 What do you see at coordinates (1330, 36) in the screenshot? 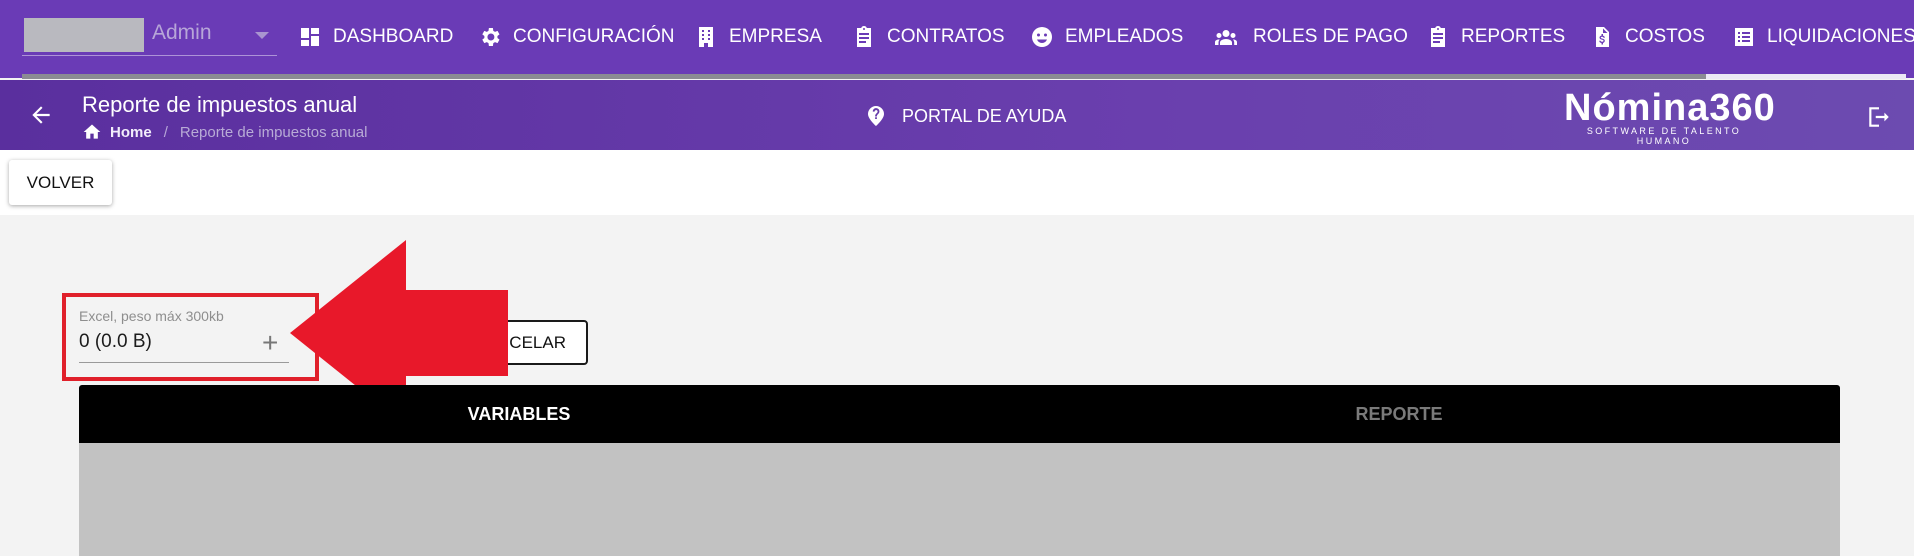
I see `nav-label: ROLES DE PAGO` at bounding box center [1330, 36].